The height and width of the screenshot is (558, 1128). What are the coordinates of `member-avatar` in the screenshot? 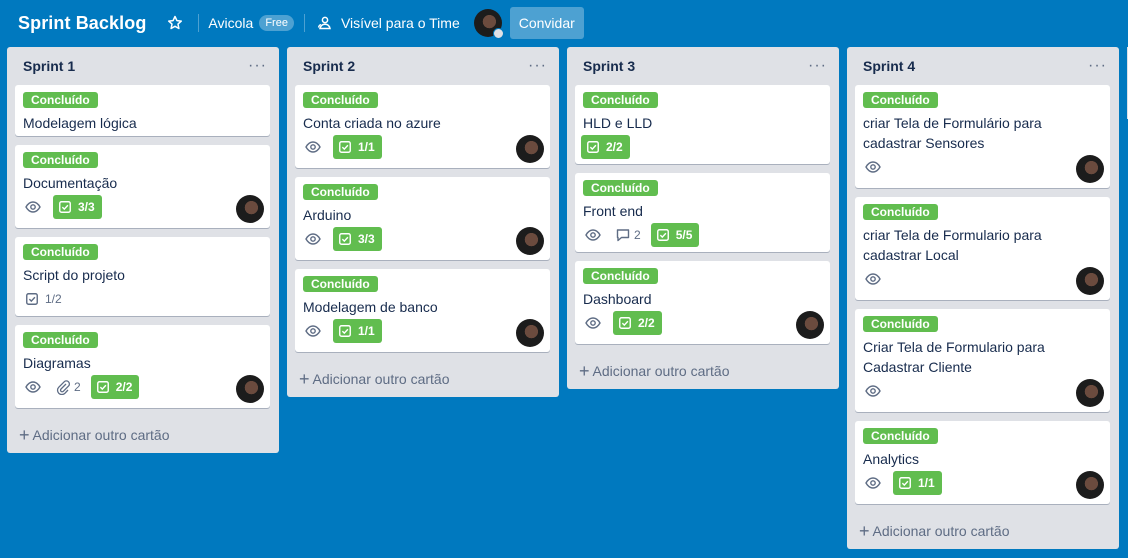 It's located at (488, 24).